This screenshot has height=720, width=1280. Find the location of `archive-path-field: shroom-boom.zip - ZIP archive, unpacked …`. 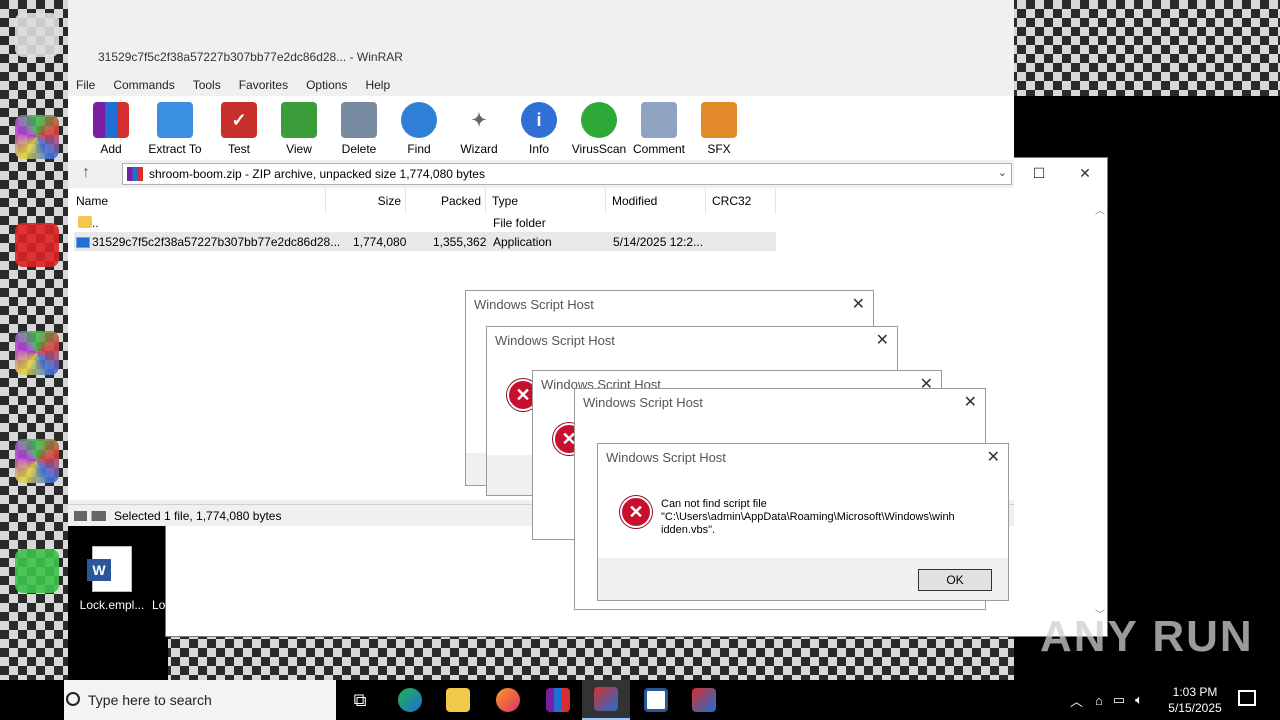

archive-path-field: shroom-boom.zip - ZIP archive, unpacked … is located at coordinates (567, 174).